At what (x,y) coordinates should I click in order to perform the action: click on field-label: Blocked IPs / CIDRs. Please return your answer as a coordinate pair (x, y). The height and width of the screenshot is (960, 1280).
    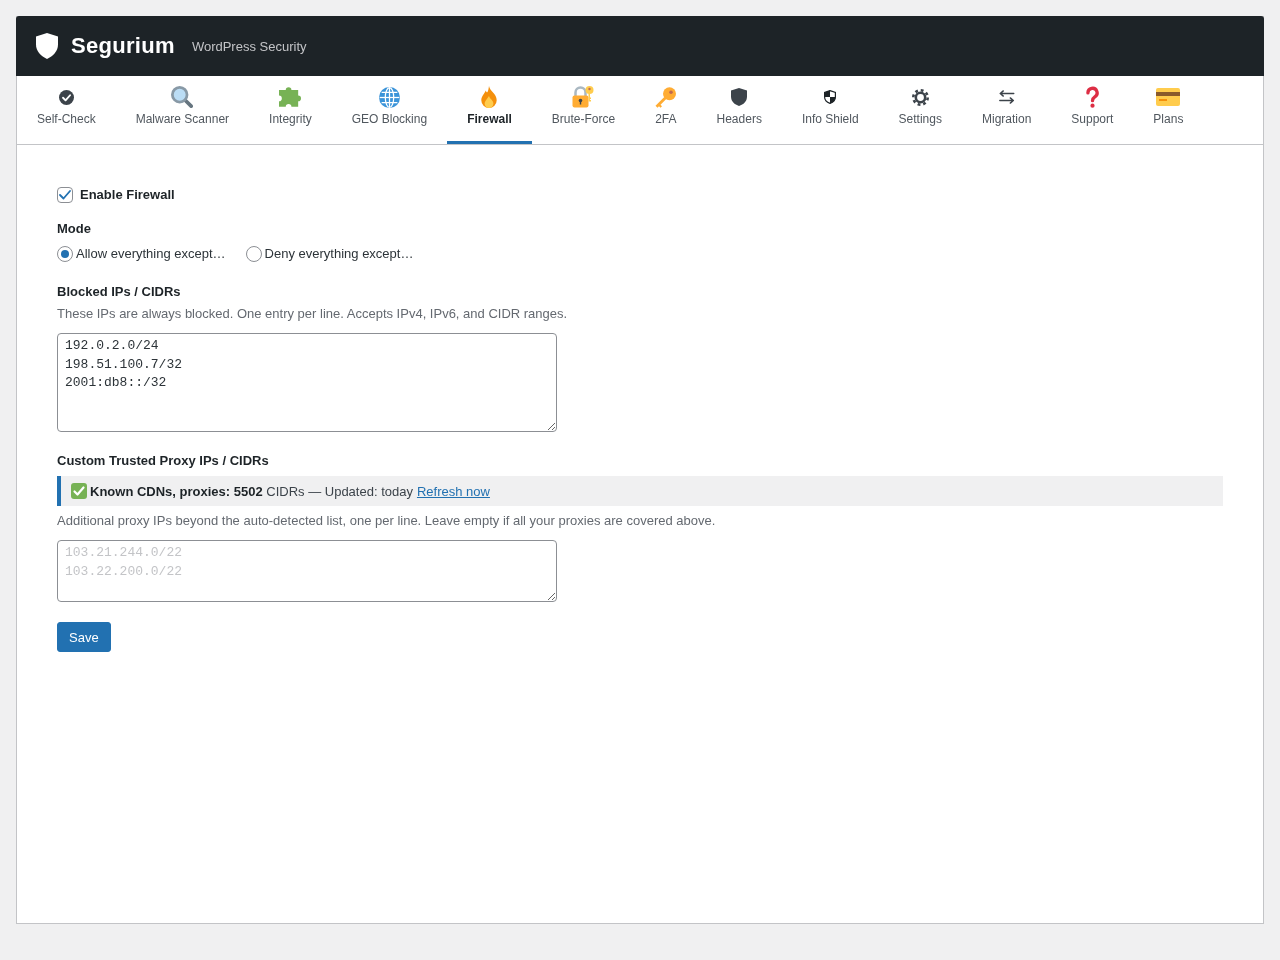
    Looking at the image, I should click on (119, 292).